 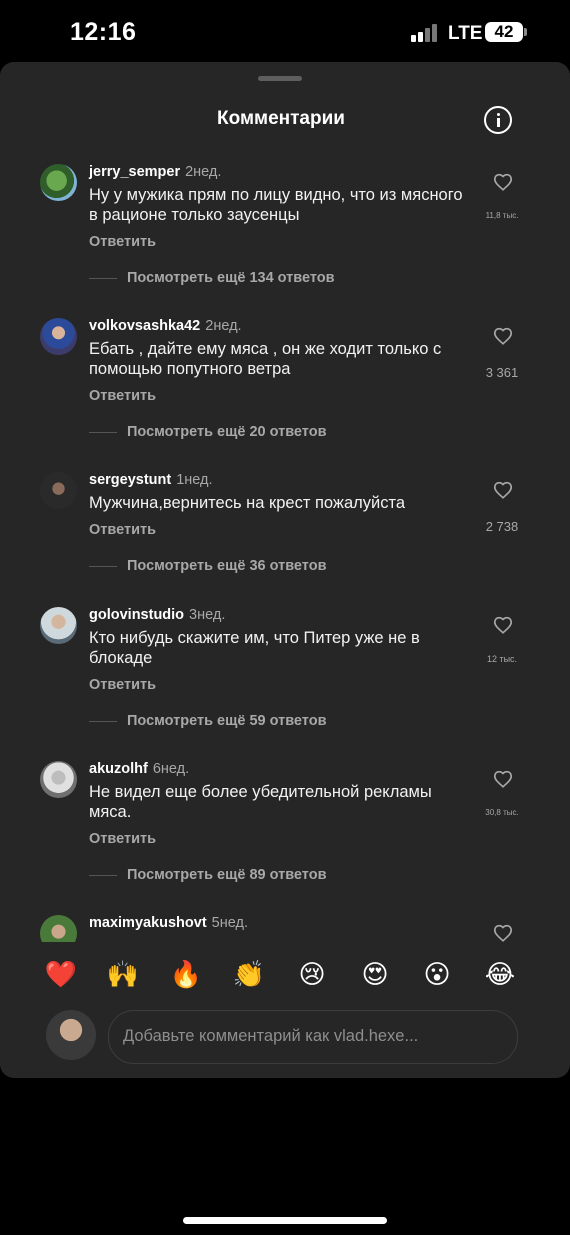 What do you see at coordinates (136, 615) in the screenshot?
I see `comment-username: golovinstudio` at bounding box center [136, 615].